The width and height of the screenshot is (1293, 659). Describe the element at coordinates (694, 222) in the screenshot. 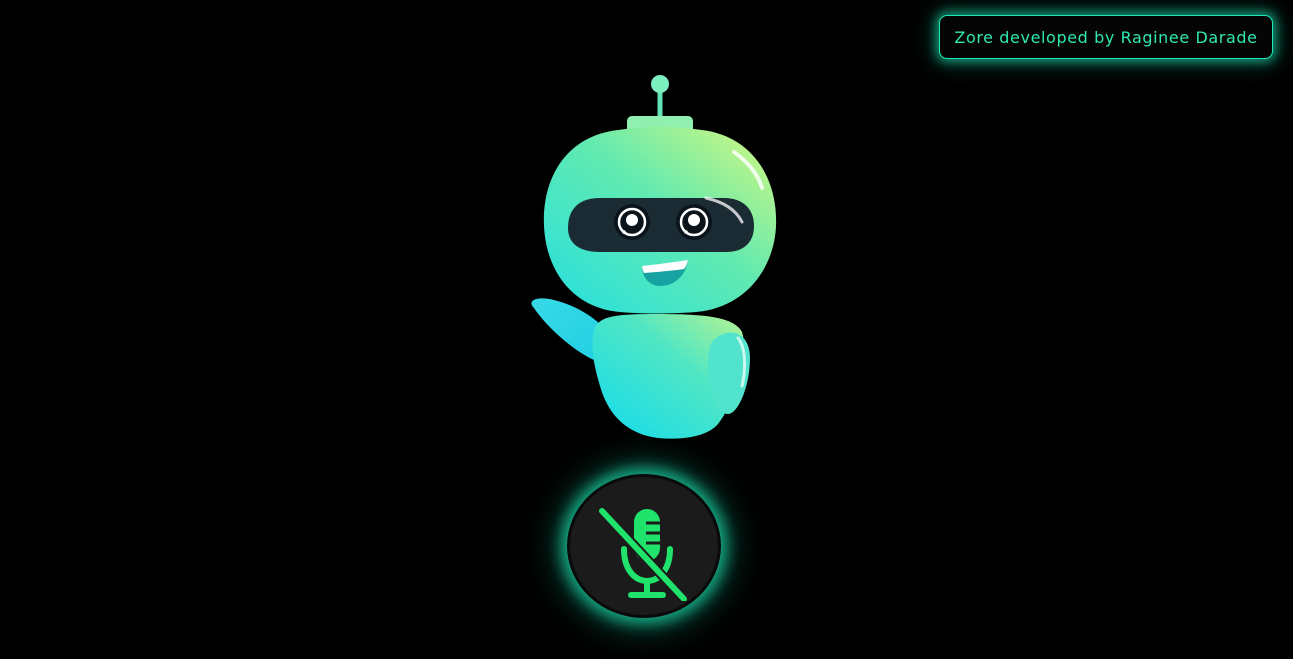

I see `right-eye` at that location.